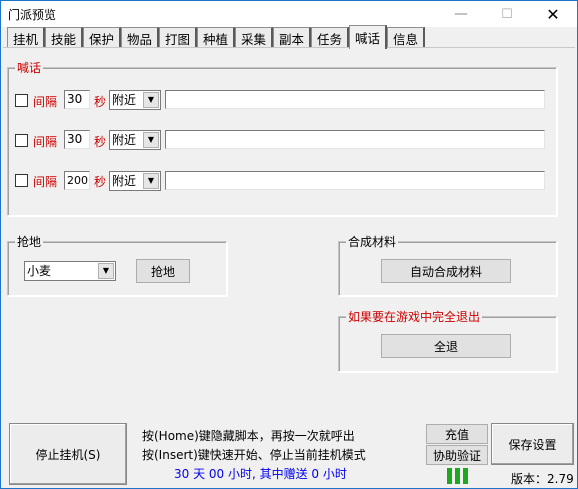 Image resolution: width=578 pixels, height=489 pixels. Describe the element at coordinates (330, 37) in the screenshot. I see `tab-quest: 任务` at that location.